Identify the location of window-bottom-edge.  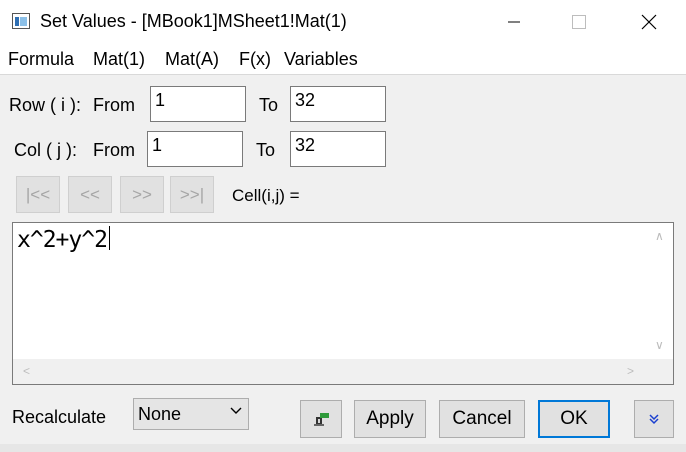
(343, 448).